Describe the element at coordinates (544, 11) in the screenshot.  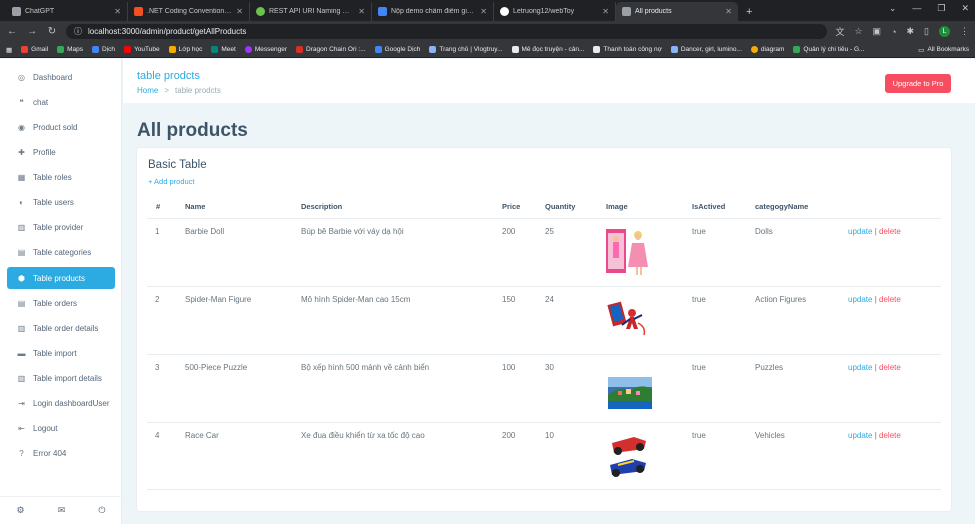
I see `tab-title: Letruong12/webToy` at that location.